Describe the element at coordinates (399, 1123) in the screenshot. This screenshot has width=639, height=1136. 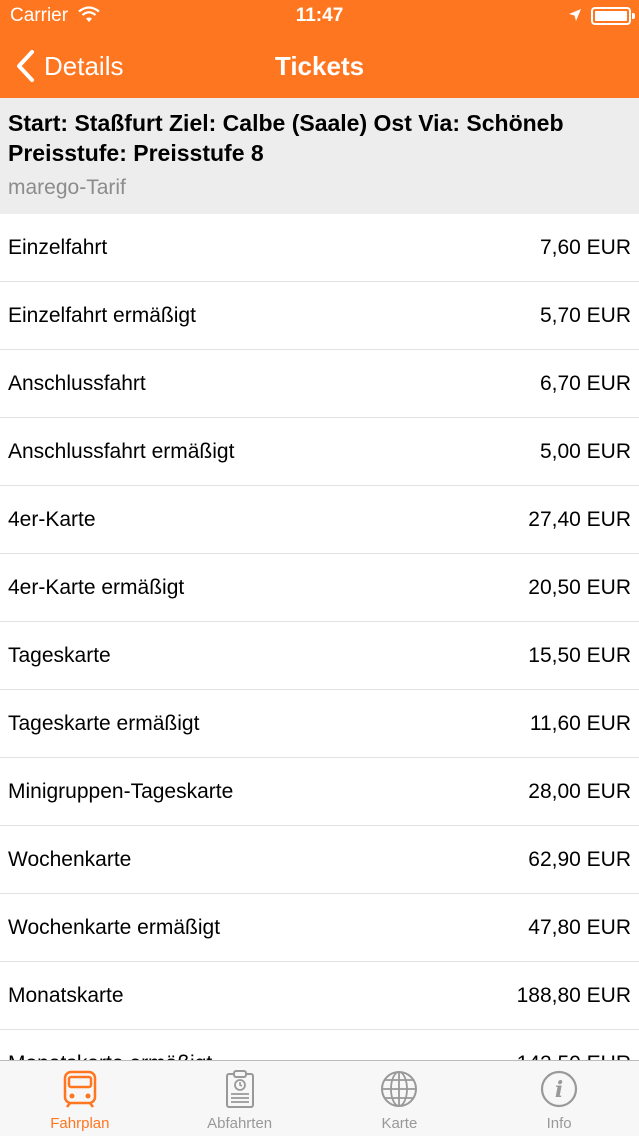
I see `tab-label: Karte` at that location.